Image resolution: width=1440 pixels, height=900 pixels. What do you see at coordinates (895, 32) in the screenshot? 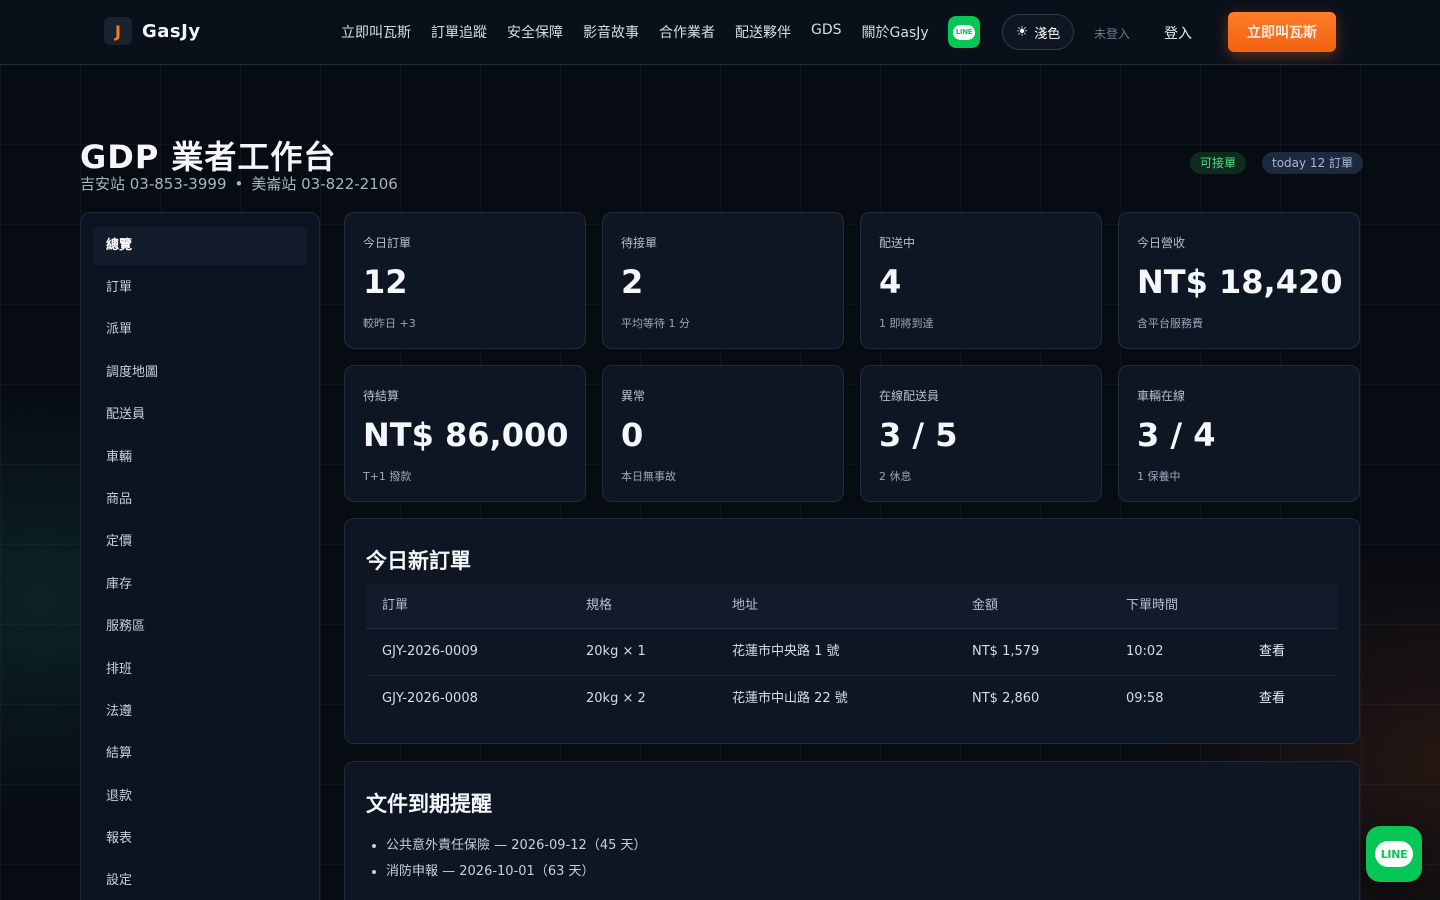
I see `nav-link-about: 關於GasJy` at bounding box center [895, 32].